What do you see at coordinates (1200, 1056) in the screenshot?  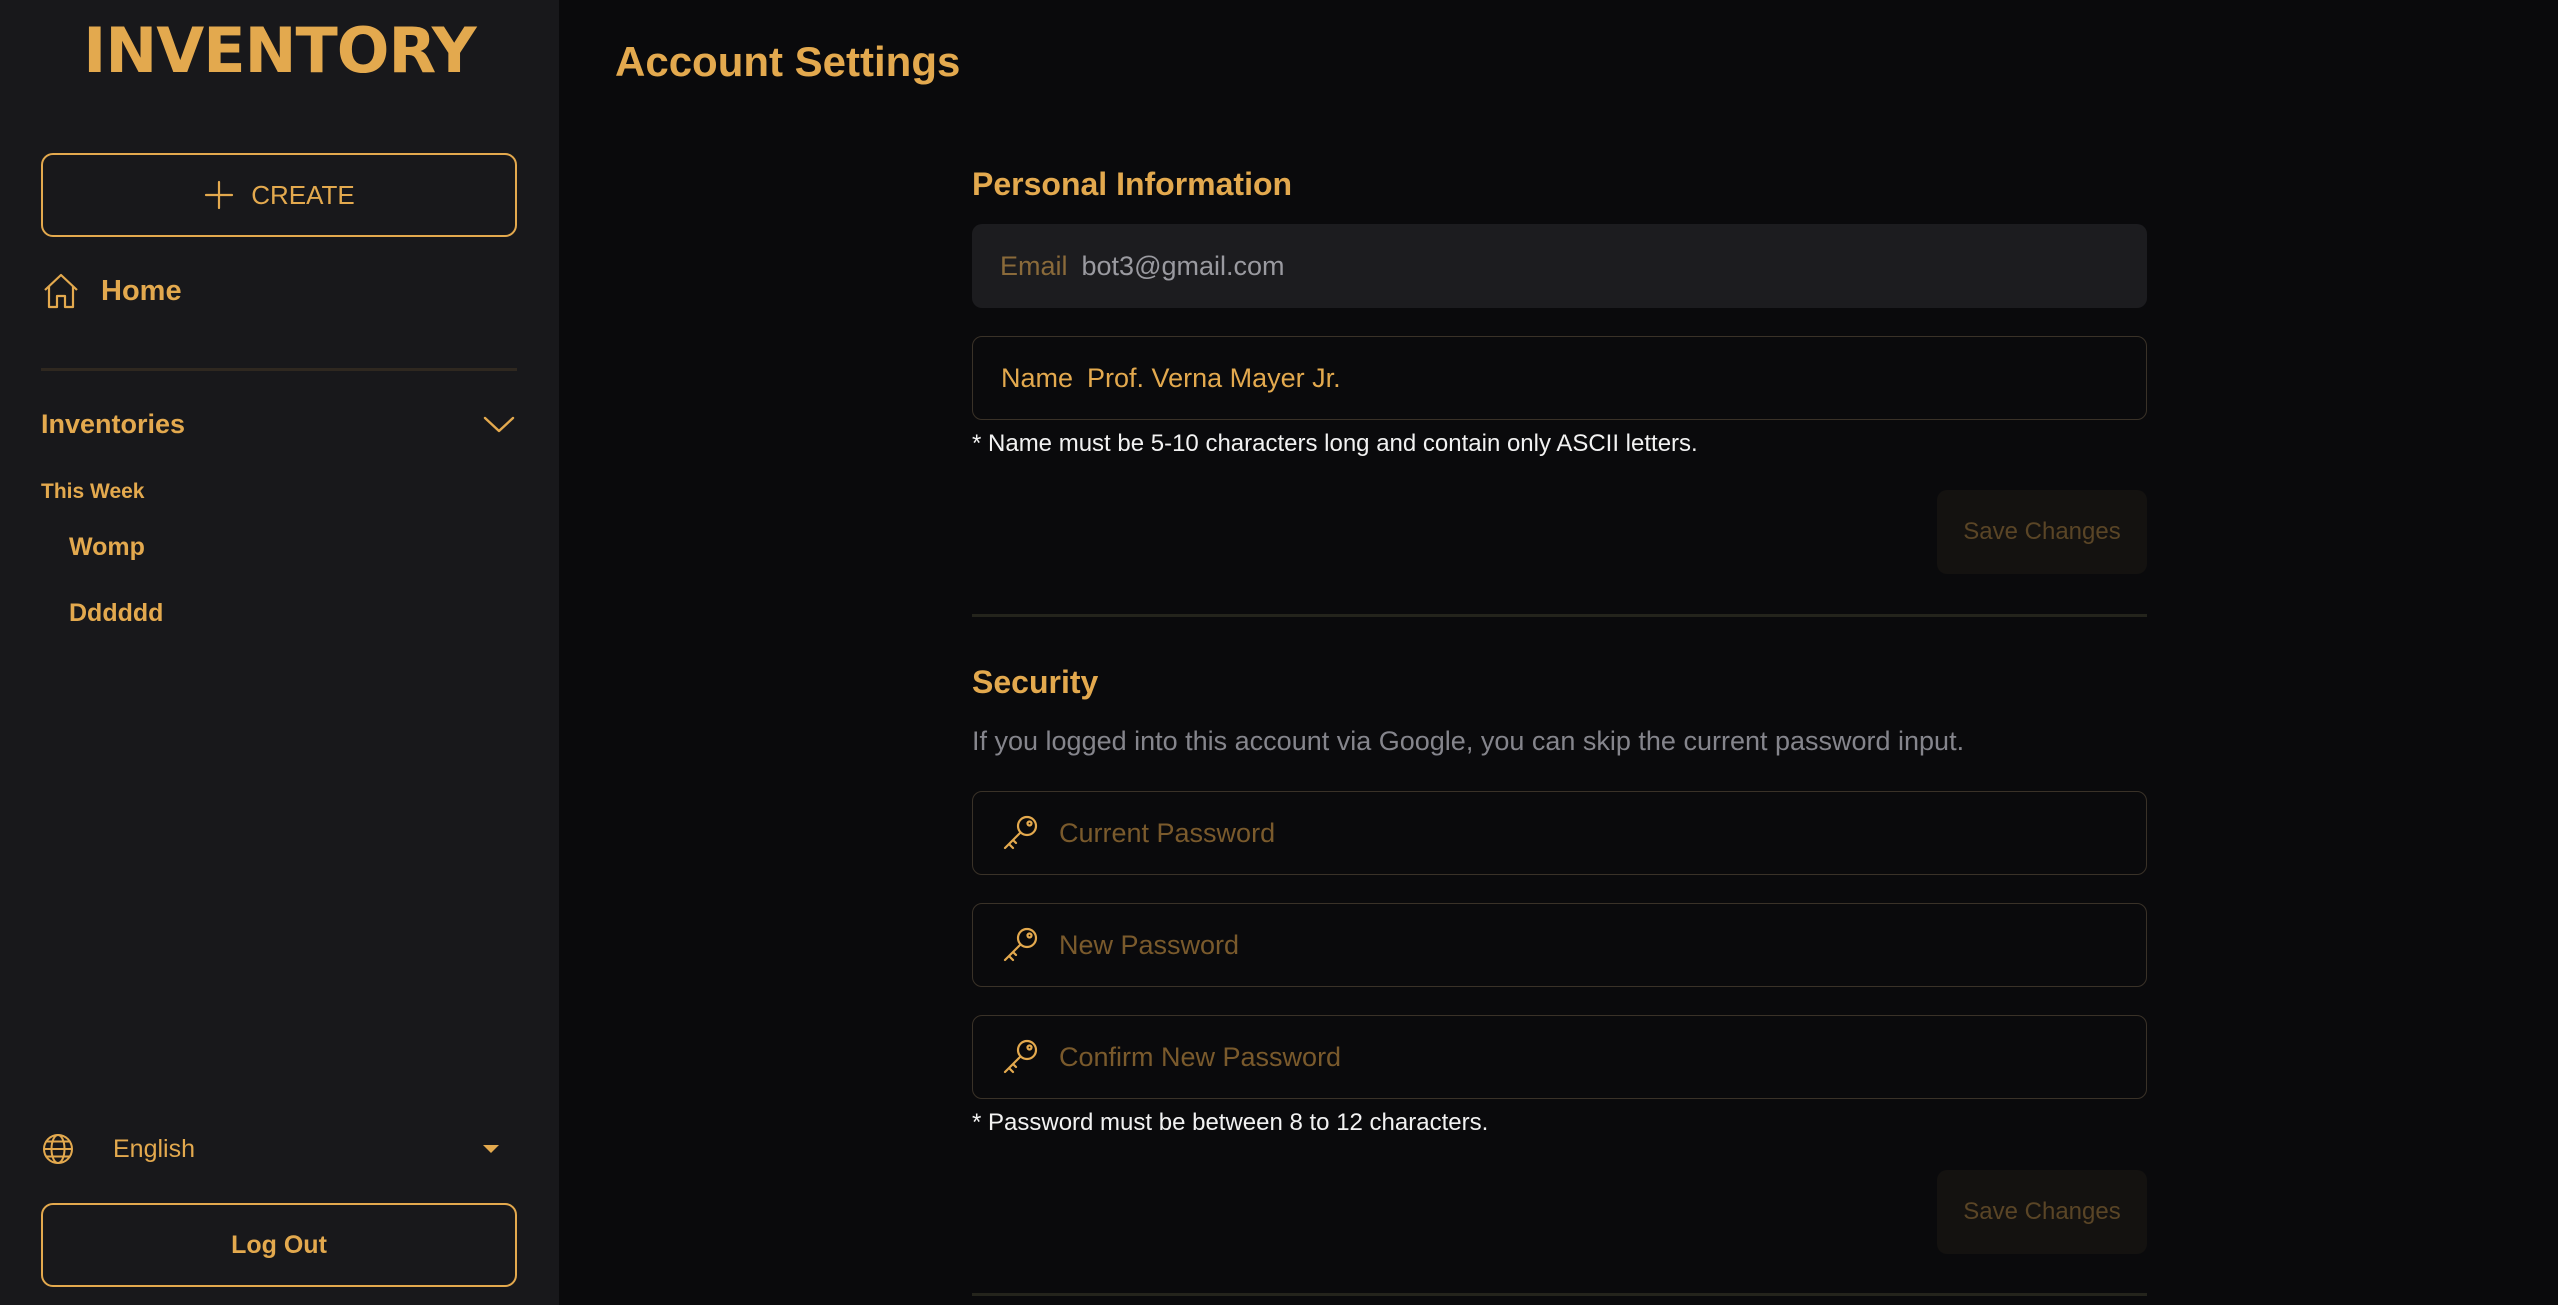 I see `confirm-password-placeholder: Confirm New Password` at bounding box center [1200, 1056].